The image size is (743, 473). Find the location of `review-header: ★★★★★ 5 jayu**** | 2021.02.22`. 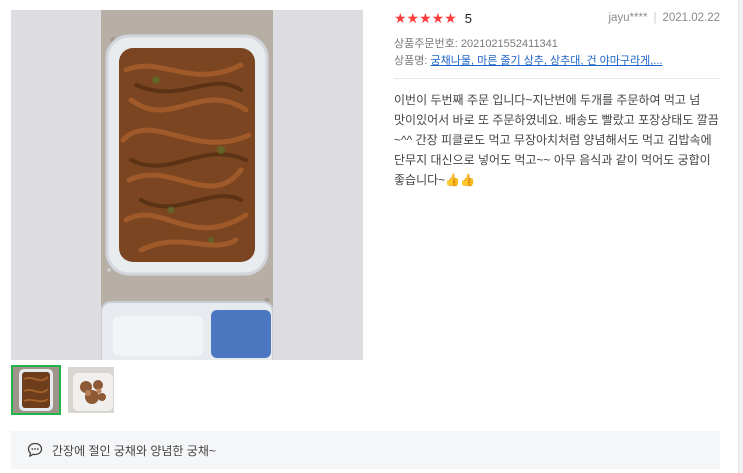

review-header: ★★★★★ 5 jayu**** | 2021.02.22 is located at coordinates (557, 18).